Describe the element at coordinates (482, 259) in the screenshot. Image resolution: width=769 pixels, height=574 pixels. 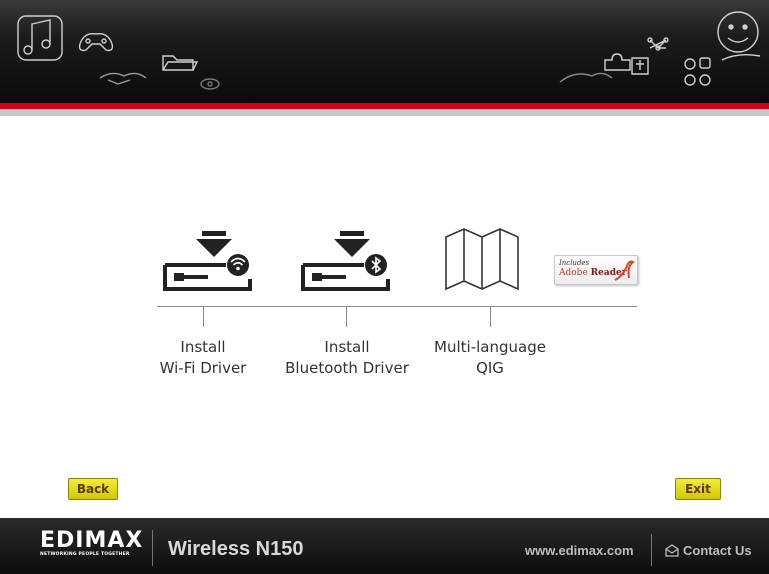
I see `folded-map-icon` at that location.